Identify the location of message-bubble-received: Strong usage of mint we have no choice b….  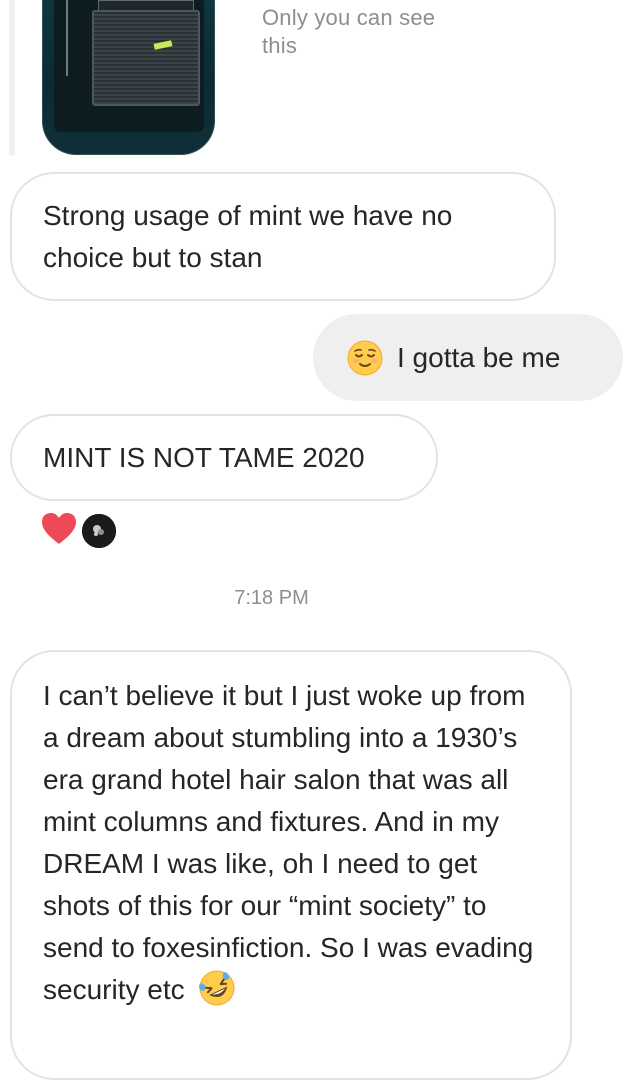
(283, 236).